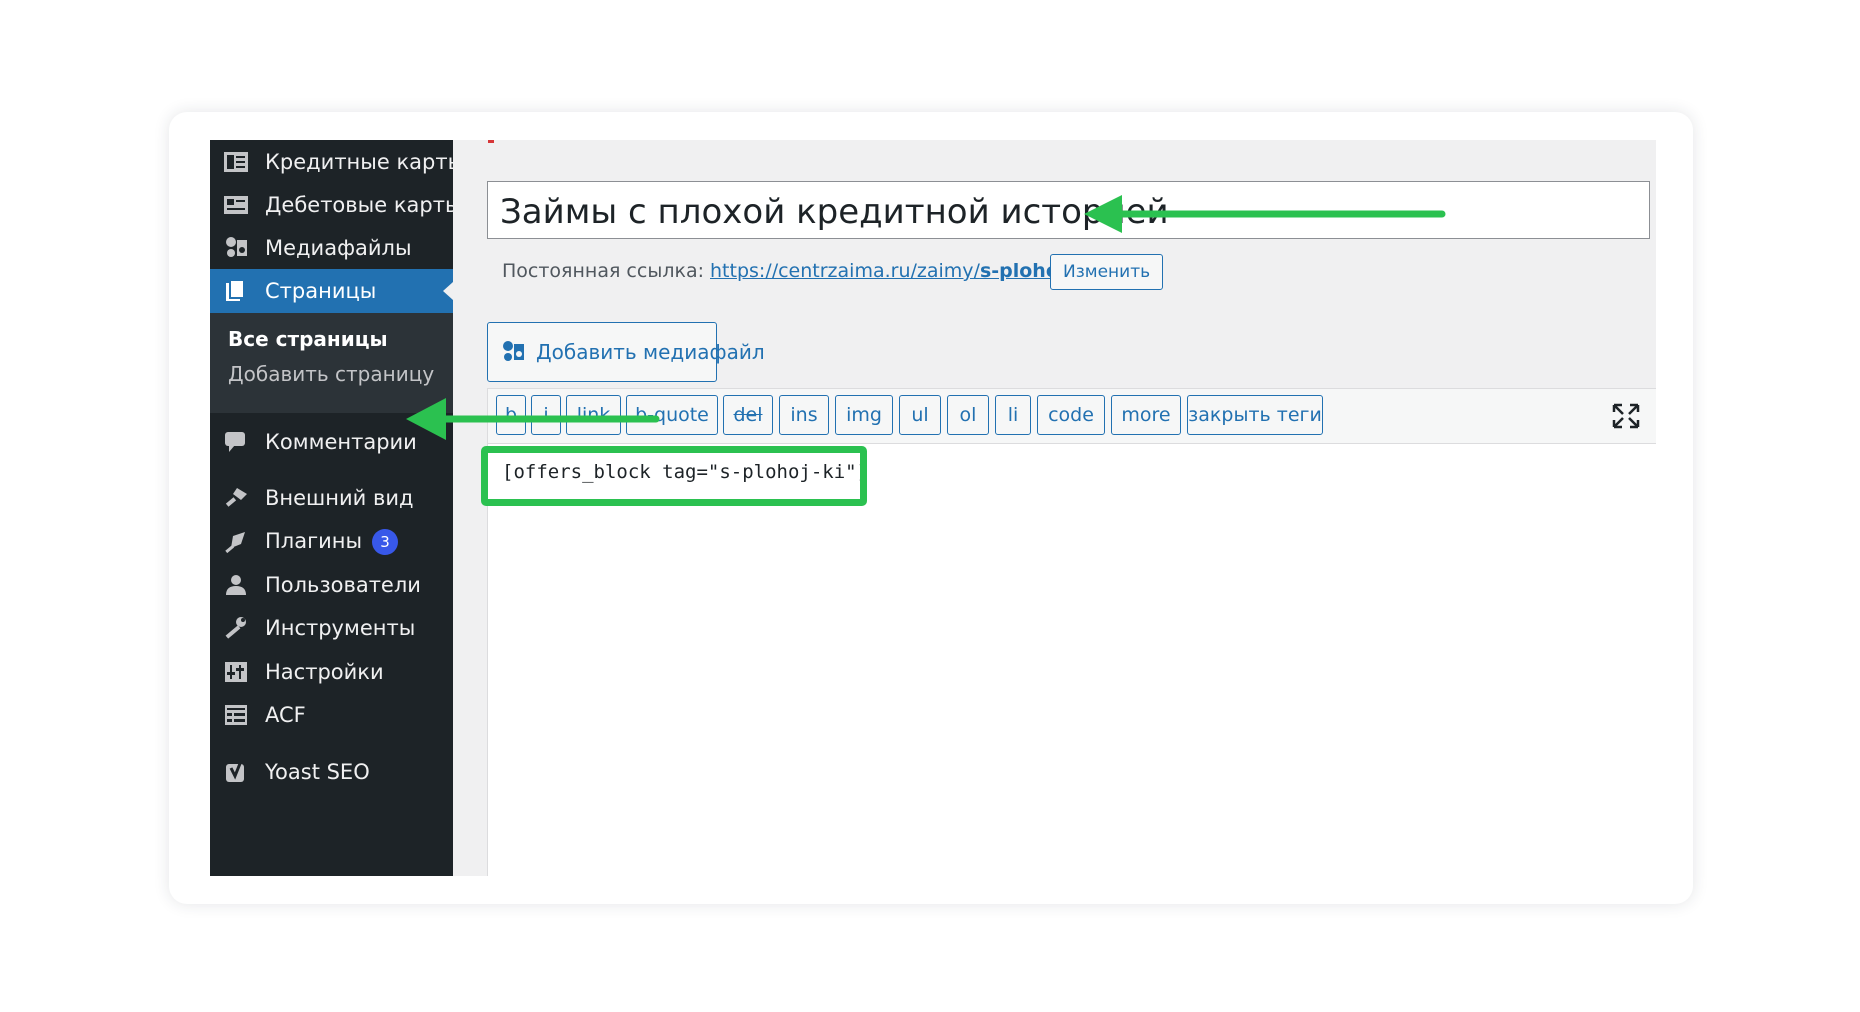 Image resolution: width=1860 pixels, height=1012 pixels. Describe the element at coordinates (533, 419) in the screenshot. I see `add-page-arrow` at that location.